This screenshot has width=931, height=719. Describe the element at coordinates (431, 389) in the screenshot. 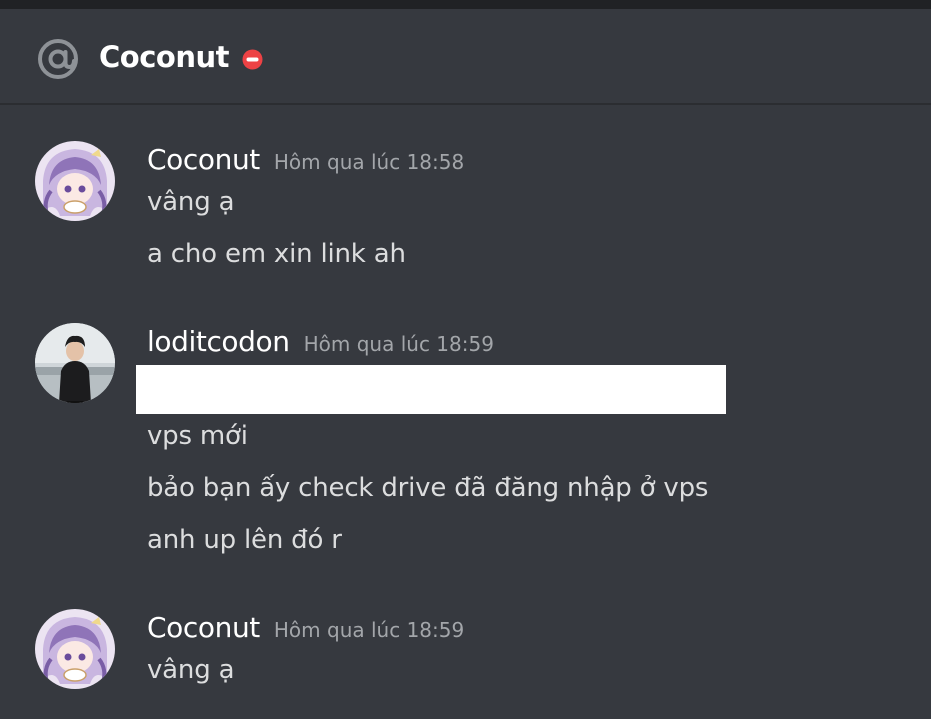

I see `redacted-content-block` at that location.